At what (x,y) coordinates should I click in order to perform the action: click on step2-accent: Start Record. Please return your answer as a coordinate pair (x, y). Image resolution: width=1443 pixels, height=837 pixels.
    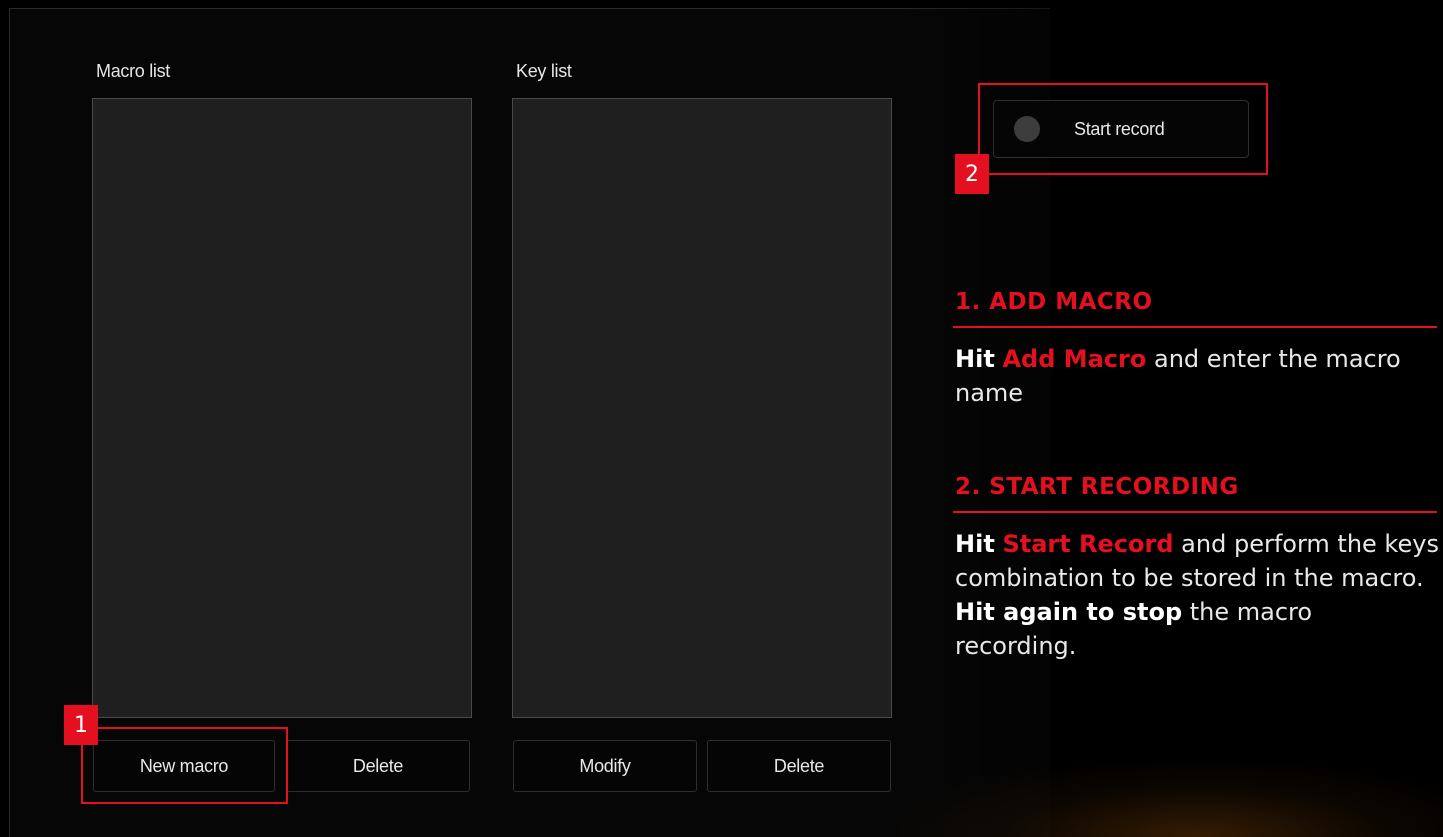
    Looking at the image, I should click on (1088, 544).